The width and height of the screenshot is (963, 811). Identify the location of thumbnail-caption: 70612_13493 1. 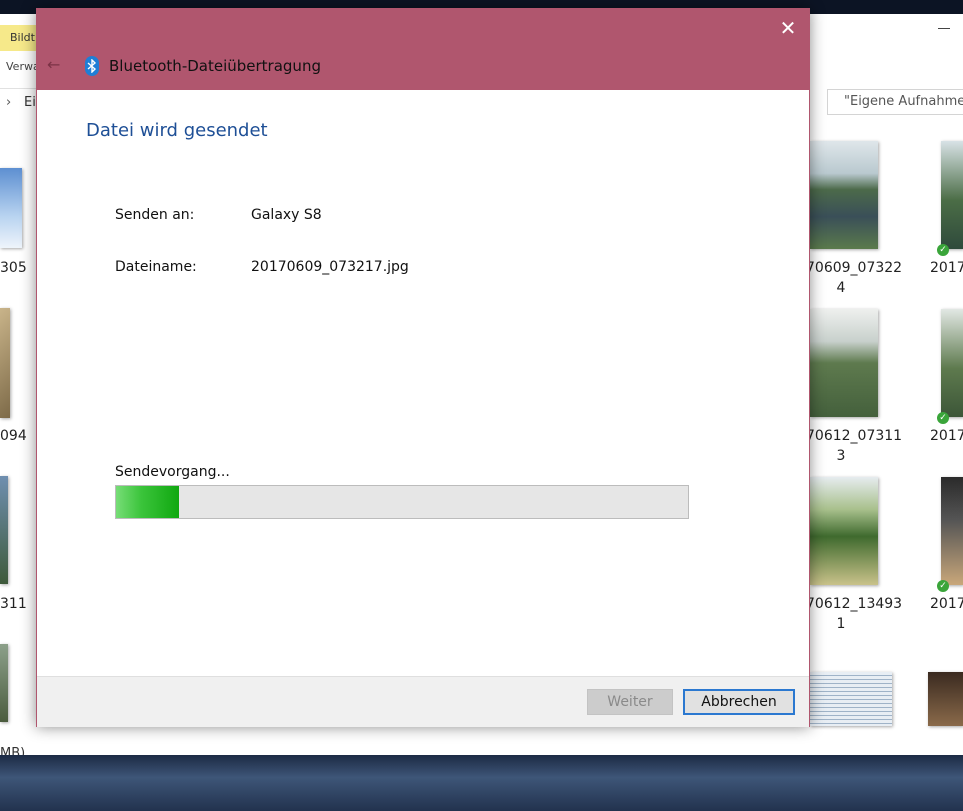
(854, 614).